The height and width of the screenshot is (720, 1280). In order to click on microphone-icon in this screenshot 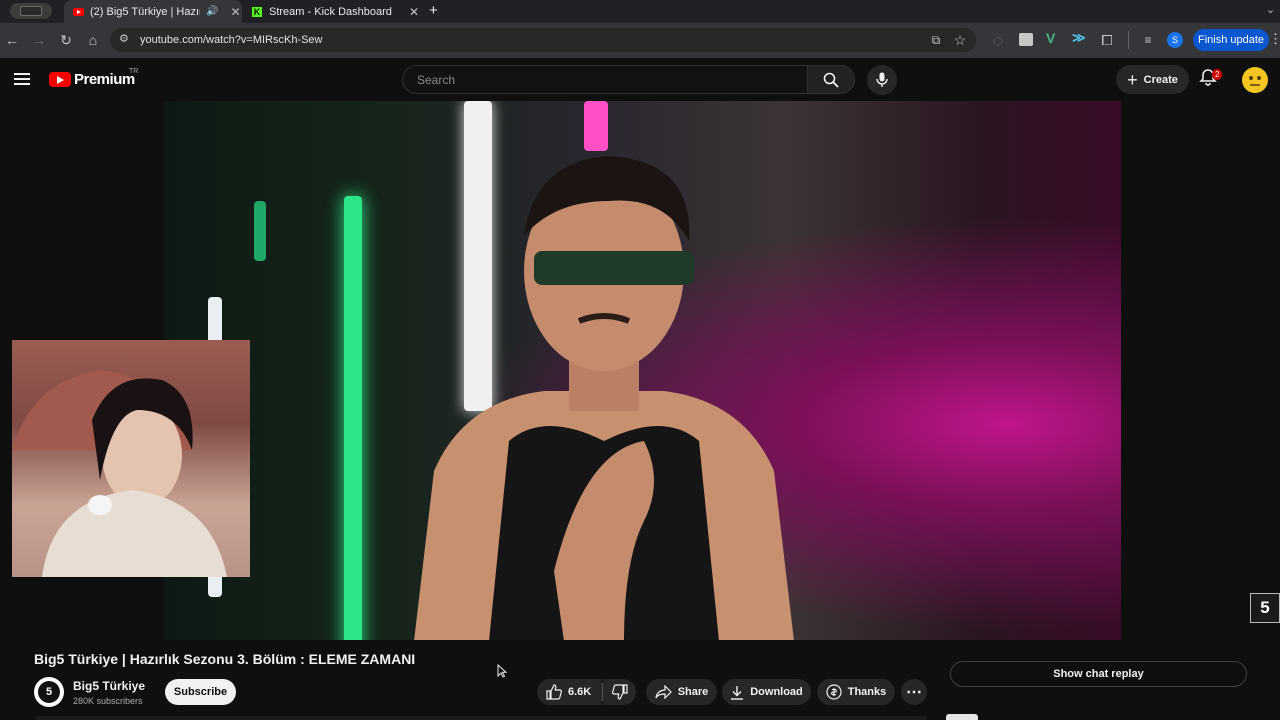, I will do `click(882, 79)`.